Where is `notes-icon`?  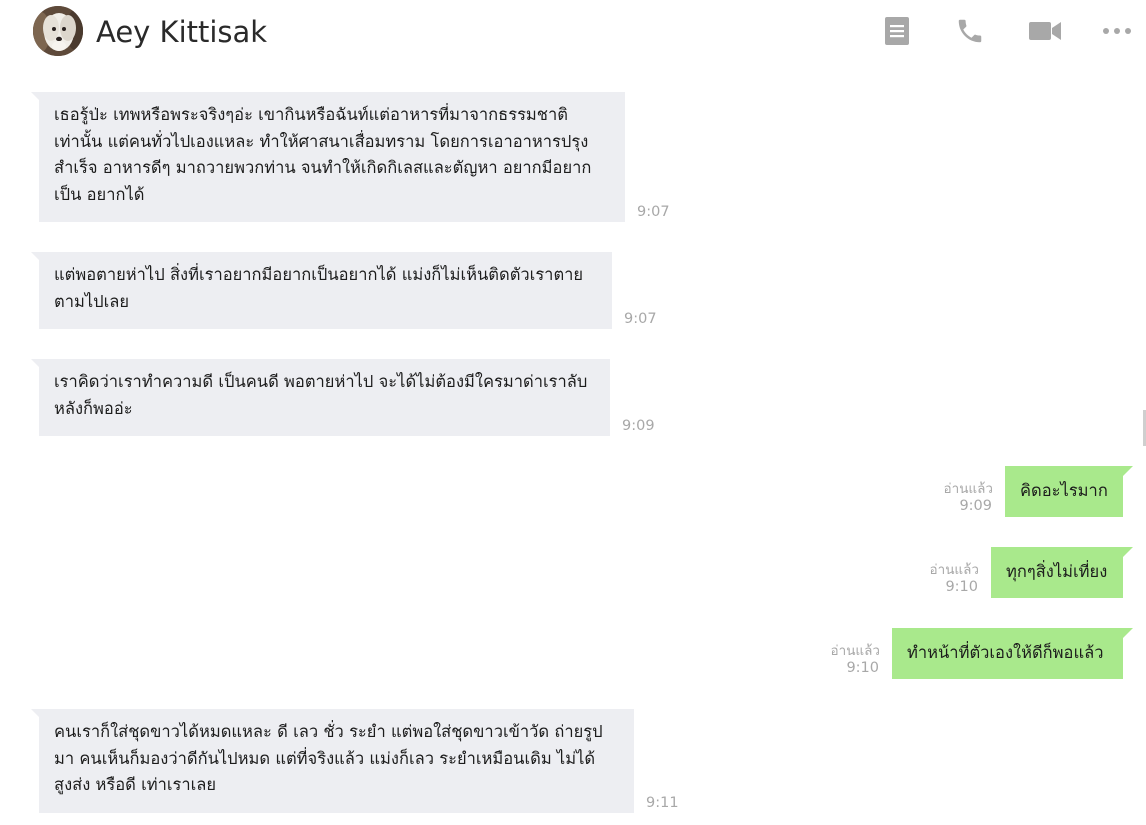 notes-icon is located at coordinates (897, 31).